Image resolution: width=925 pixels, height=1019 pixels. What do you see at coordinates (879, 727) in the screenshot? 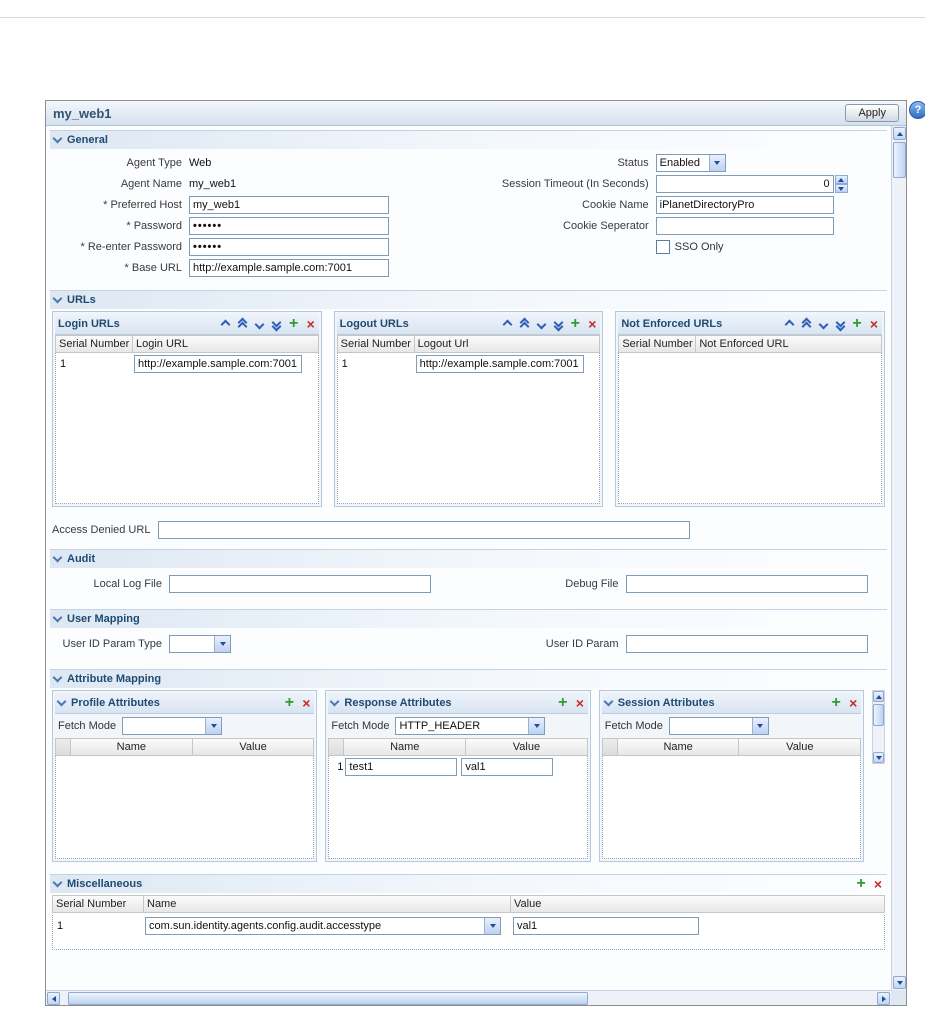
I see `attribute-mapping-scrollbar` at bounding box center [879, 727].